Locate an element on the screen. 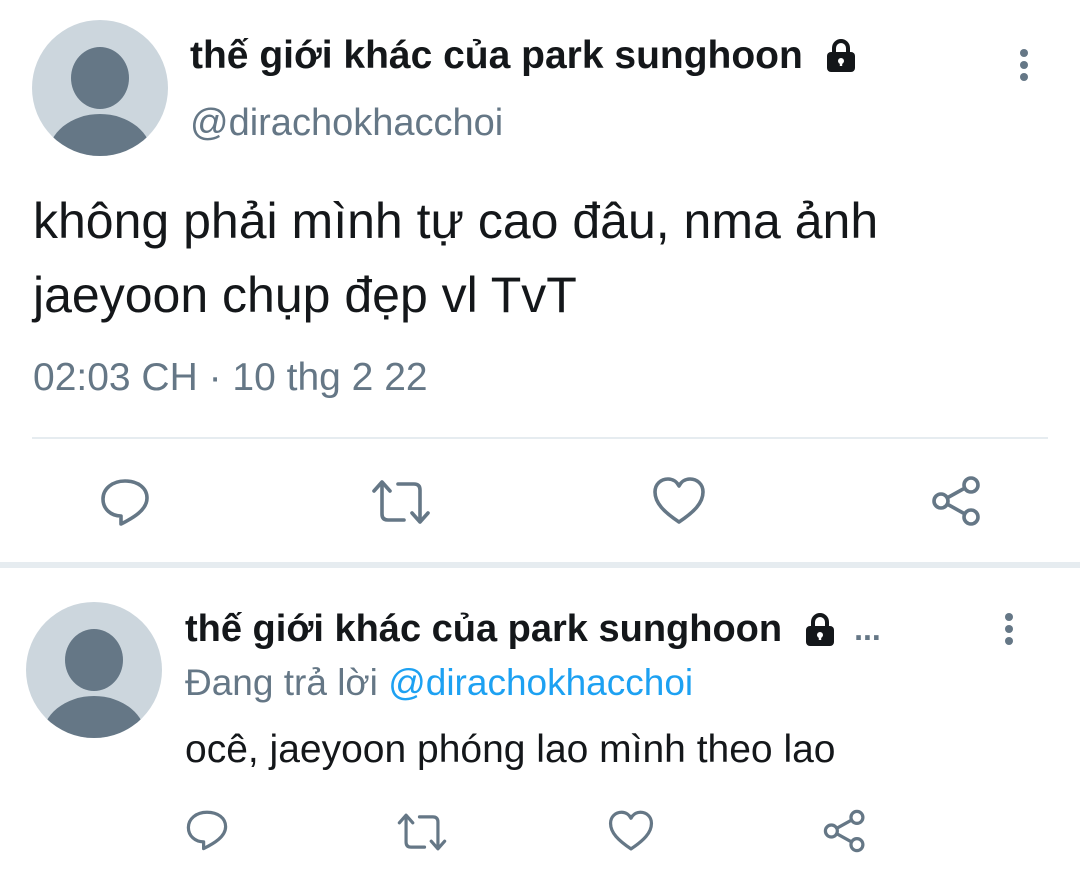 The width and height of the screenshot is (1080, 872). tweet-timestamp: 02:03 CH · 10 thg 2 22 is located at coordinates (230, 378).